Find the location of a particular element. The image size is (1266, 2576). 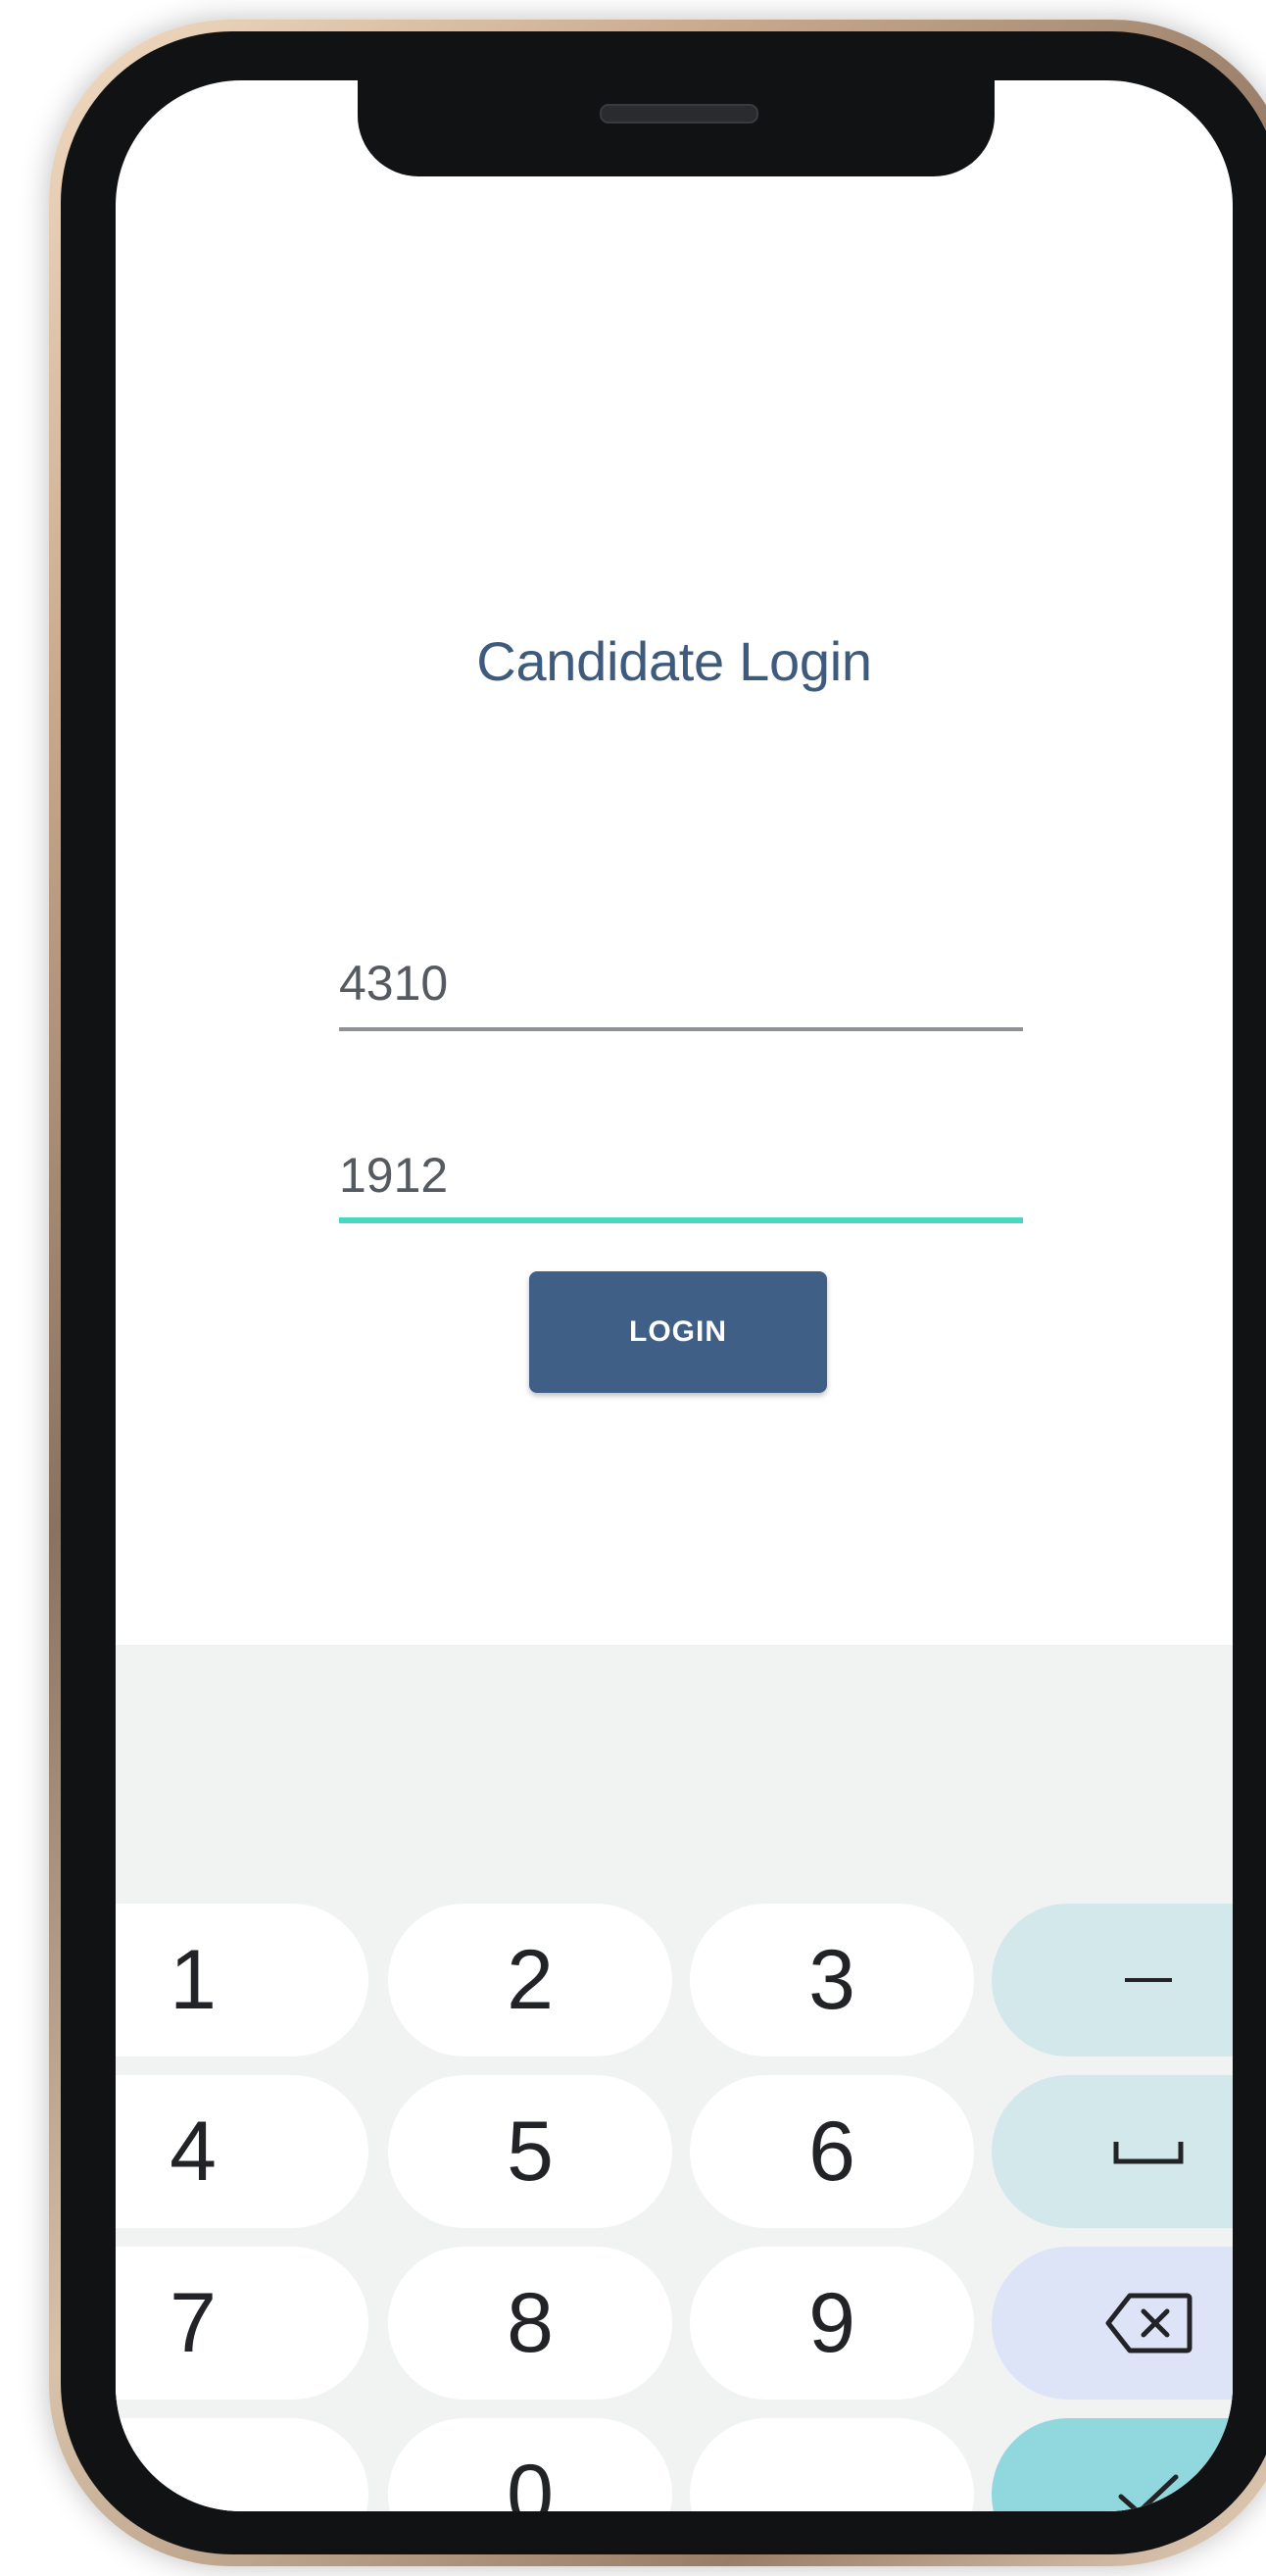

pin-field: 1912 is located at coordinates (681, 1179).